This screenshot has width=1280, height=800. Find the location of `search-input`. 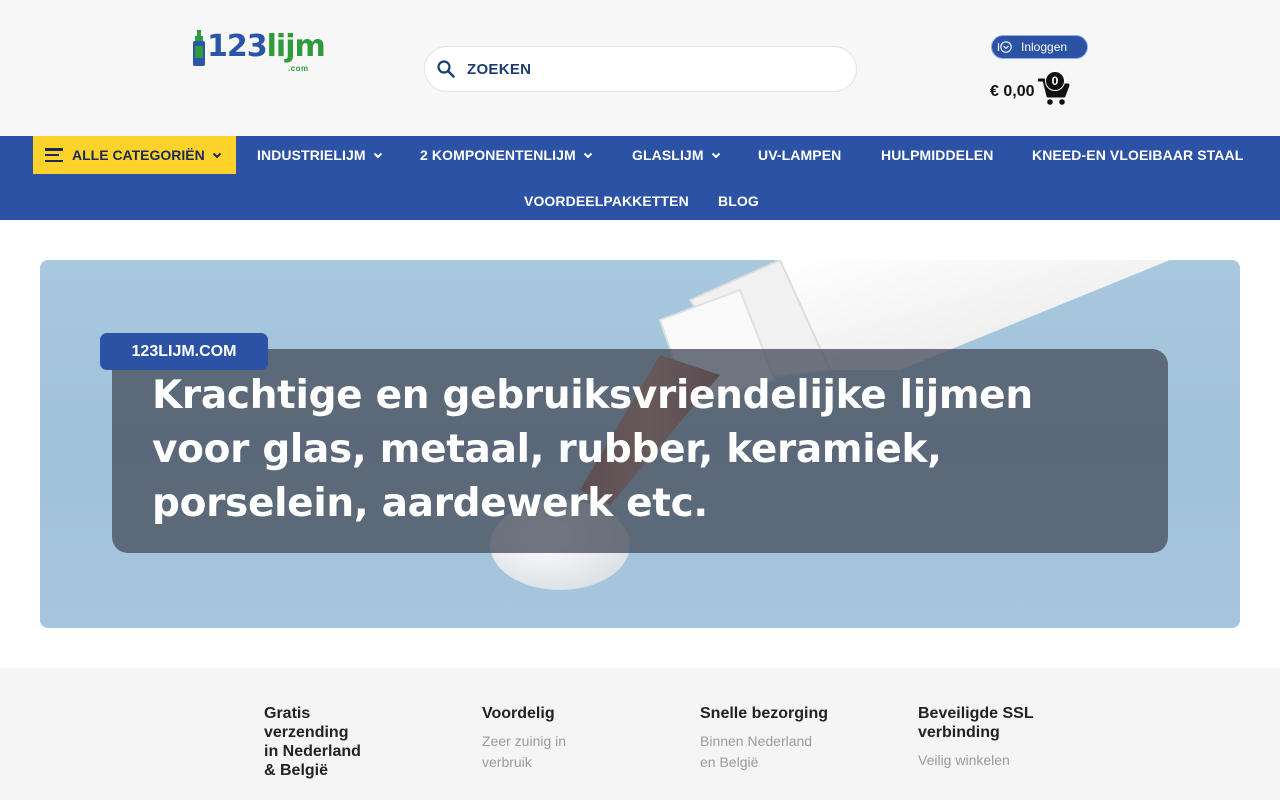

search-input is located at coordinates (647, 69).